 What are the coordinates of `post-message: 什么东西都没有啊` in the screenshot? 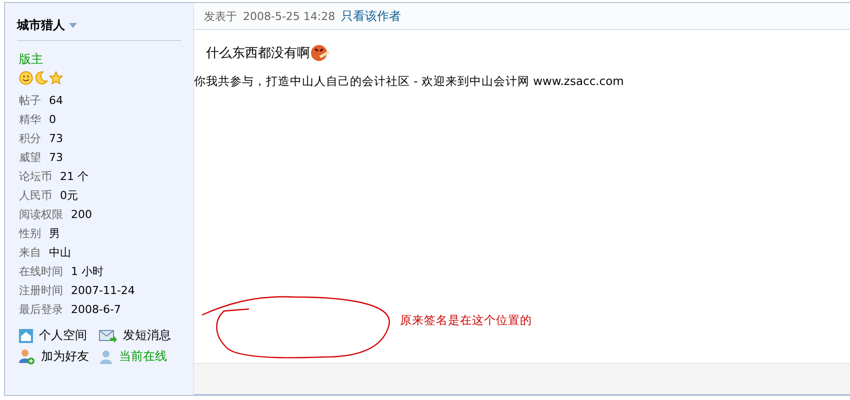 It's located at (258, 53).